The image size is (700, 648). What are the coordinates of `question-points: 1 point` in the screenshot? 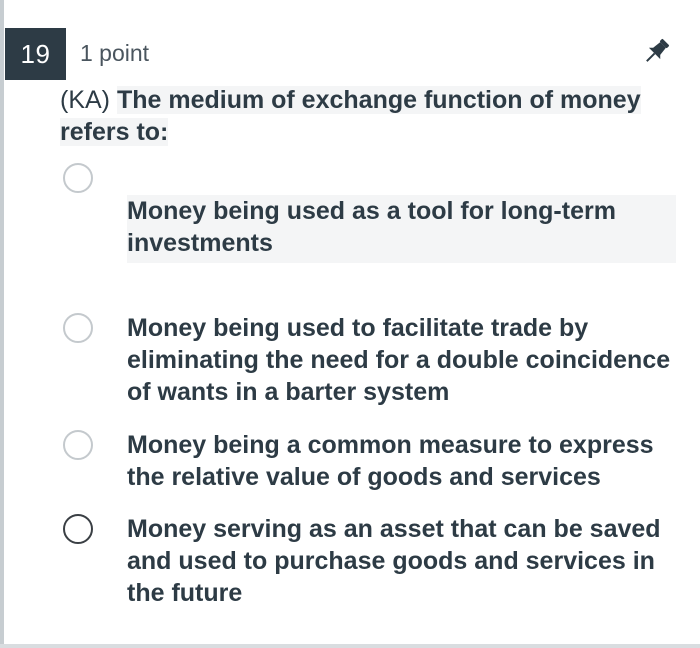 It's located at (115, 53).